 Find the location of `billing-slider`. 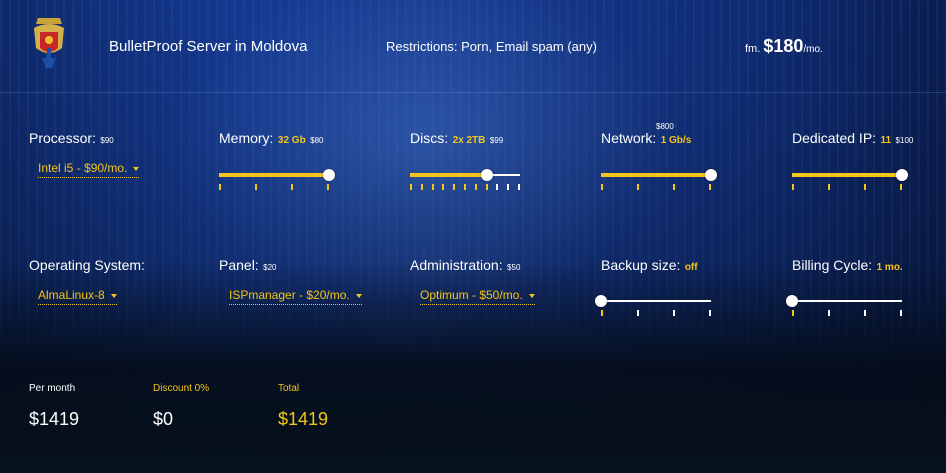

billing-slider is located at coordinates (844, 307).